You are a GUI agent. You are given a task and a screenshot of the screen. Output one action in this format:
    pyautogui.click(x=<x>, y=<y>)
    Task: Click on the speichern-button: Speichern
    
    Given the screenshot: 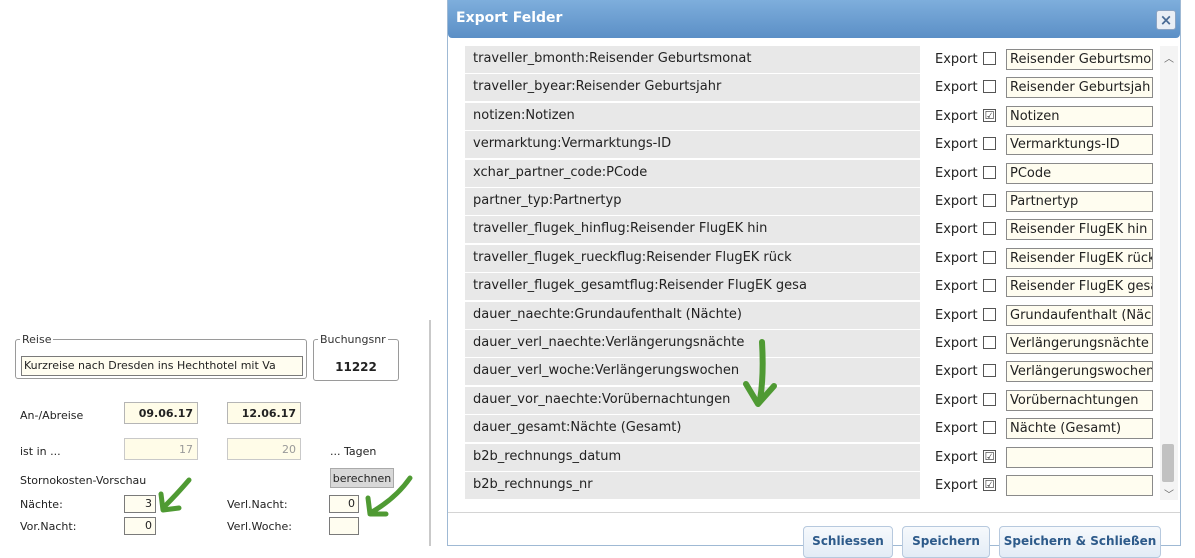 What is the action you would take?
    pyautogui.click(x=946, y=542)
    